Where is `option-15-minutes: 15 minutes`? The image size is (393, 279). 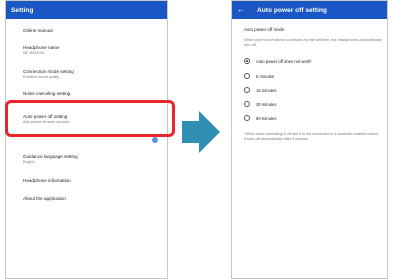 option-15-minutes: 15 minutes is located at coordinates (260, 90).